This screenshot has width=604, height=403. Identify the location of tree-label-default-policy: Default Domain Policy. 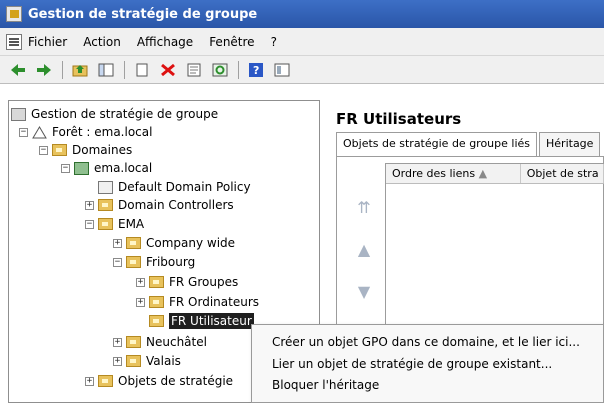
(184, 187).